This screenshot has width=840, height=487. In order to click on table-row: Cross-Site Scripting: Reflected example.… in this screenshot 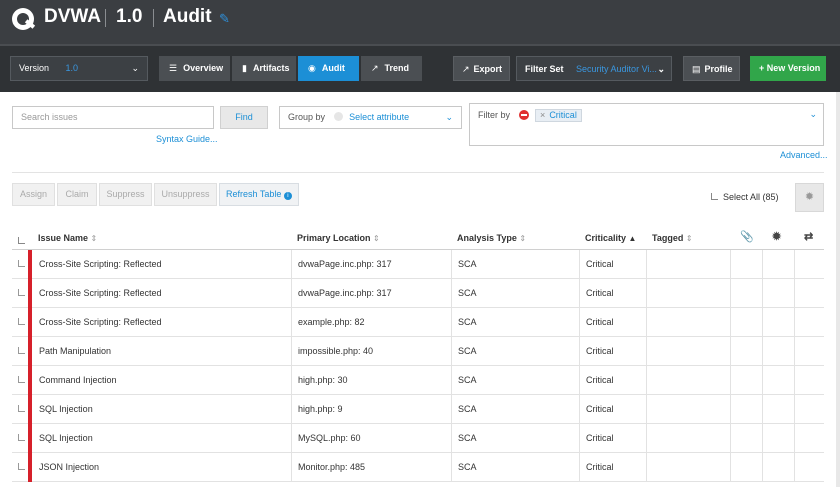, I will do `click(418, 322)`.